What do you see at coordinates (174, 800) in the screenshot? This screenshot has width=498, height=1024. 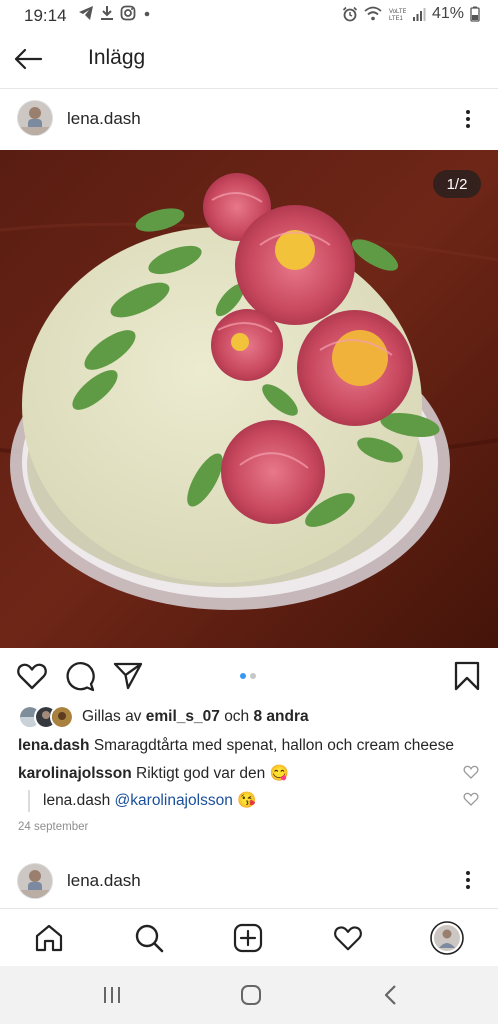 I see `reply-mention: @karolinajolsson` at bounding box center [174, 800].